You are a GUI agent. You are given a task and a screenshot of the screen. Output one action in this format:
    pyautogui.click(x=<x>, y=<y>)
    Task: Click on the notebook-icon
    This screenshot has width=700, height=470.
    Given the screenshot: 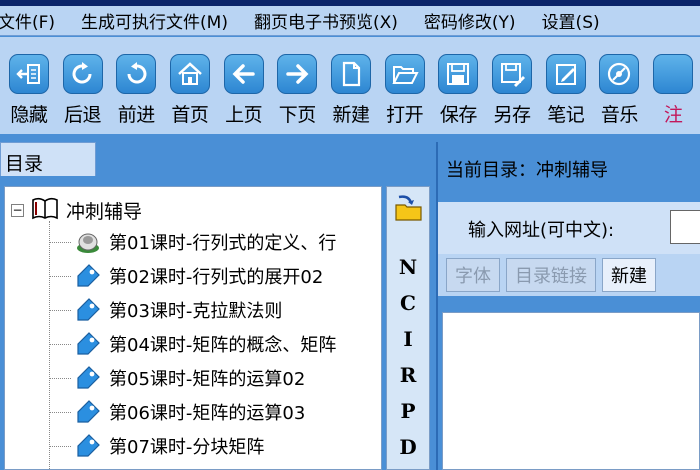 What is the action you would take?
    pyautogui.click(x=565, y=74)
    